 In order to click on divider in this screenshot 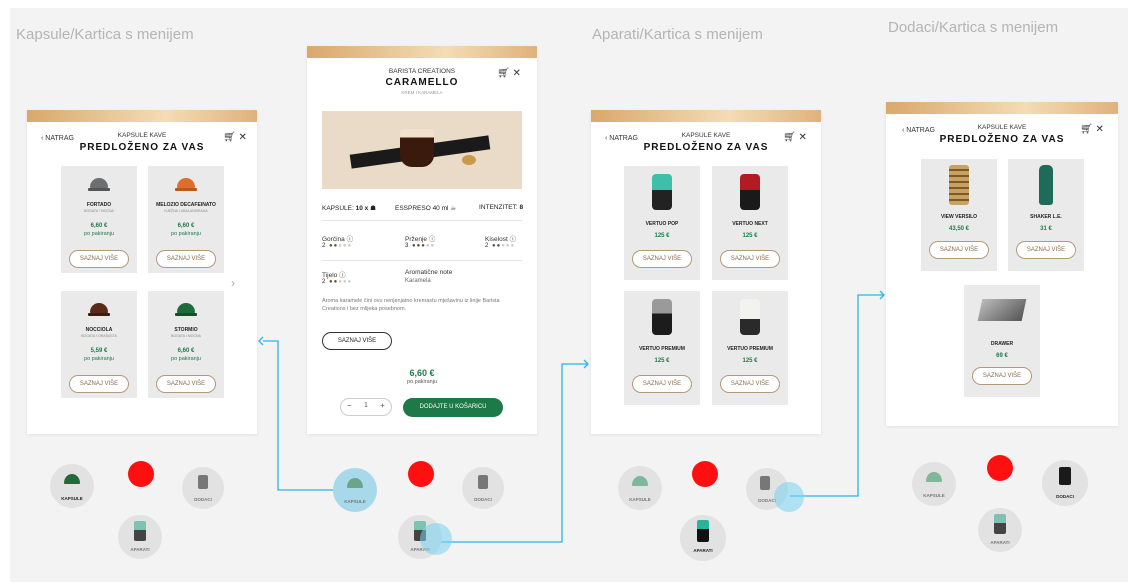, I will do `click(422, 220)`.